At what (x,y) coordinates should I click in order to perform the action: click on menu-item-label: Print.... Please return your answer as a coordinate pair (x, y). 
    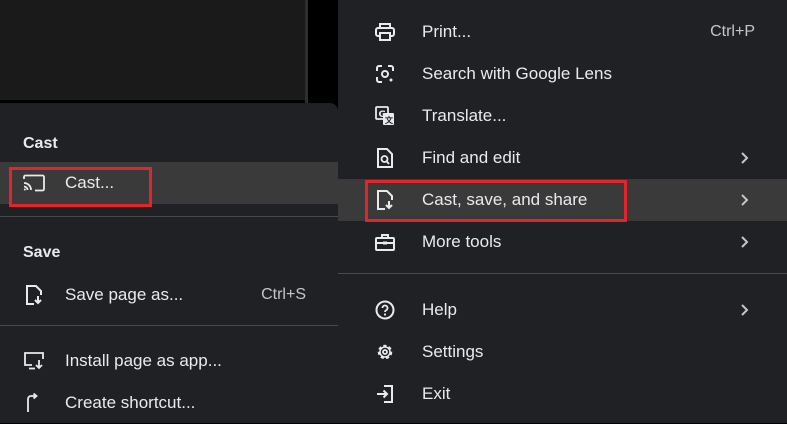
    Looking at the image, I should click on (447, 31).